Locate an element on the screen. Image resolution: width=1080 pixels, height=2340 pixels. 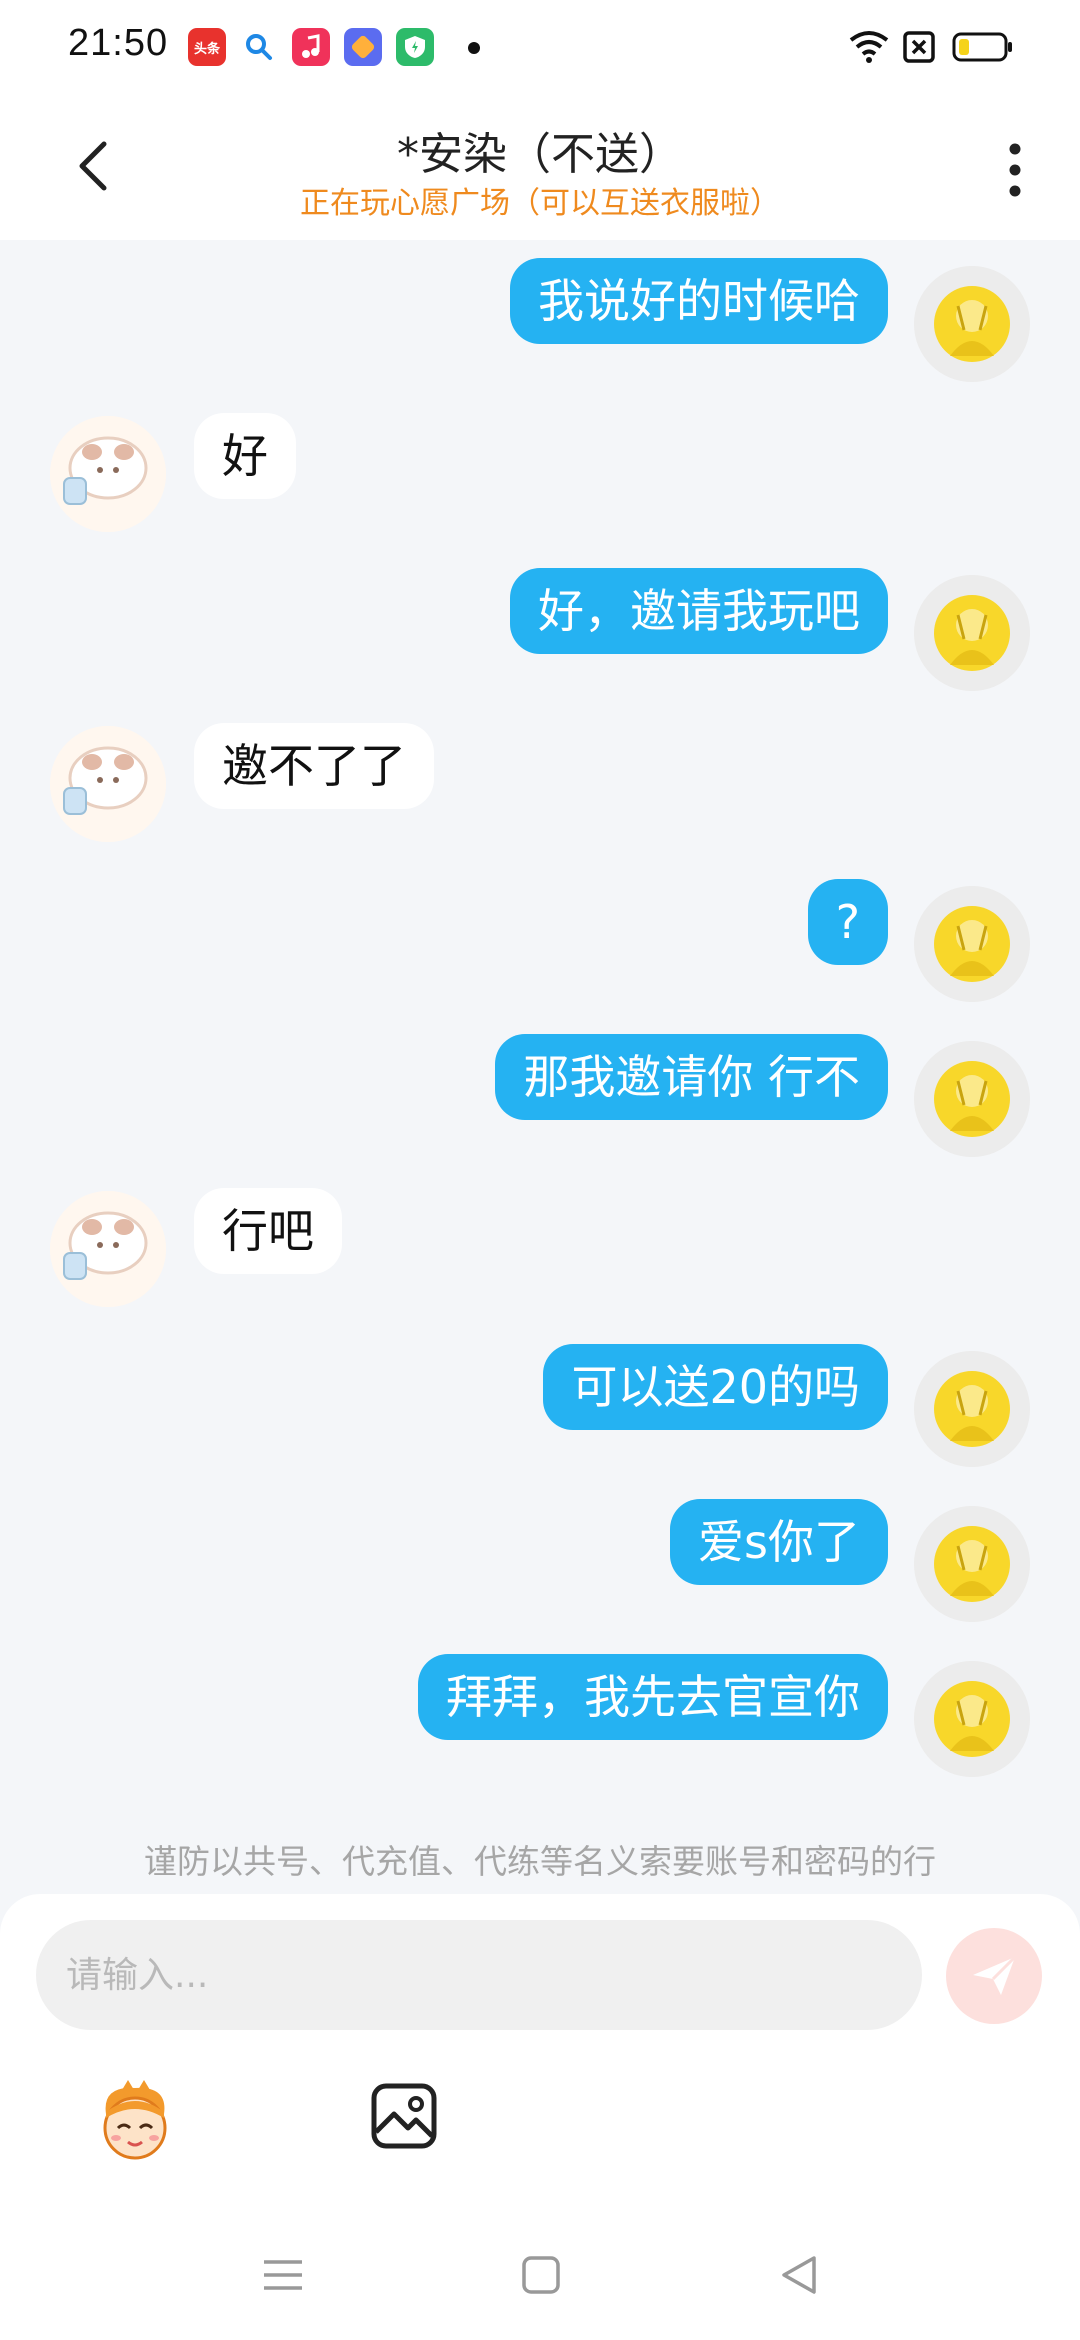
app-store-icon is located at coordinates (363, 47).